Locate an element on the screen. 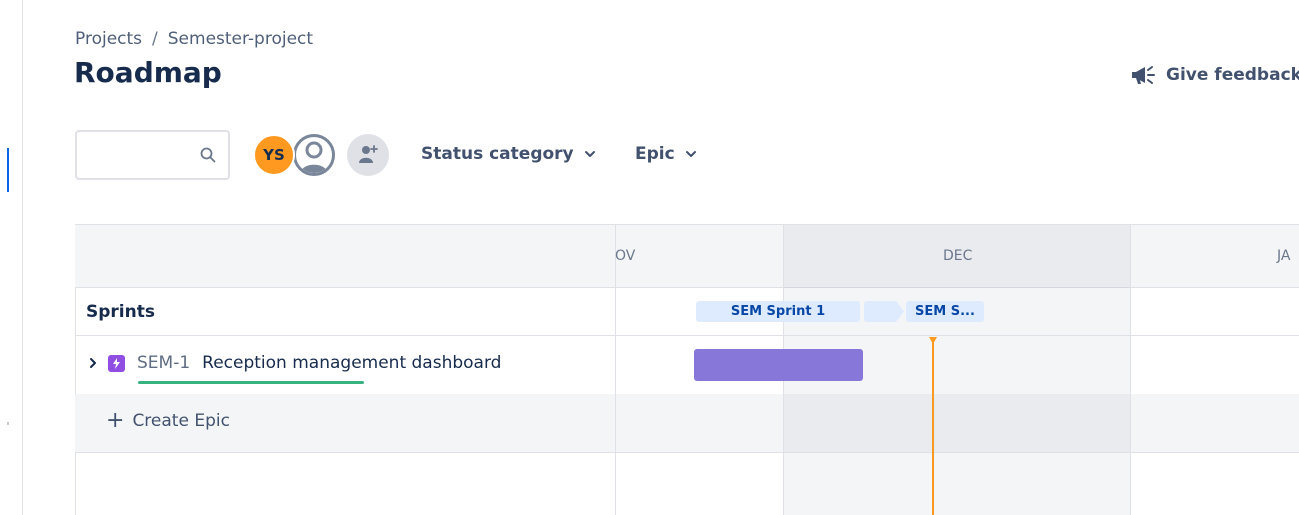  give-feedback-label: Give feedback is located at coordinates (1232, 75).